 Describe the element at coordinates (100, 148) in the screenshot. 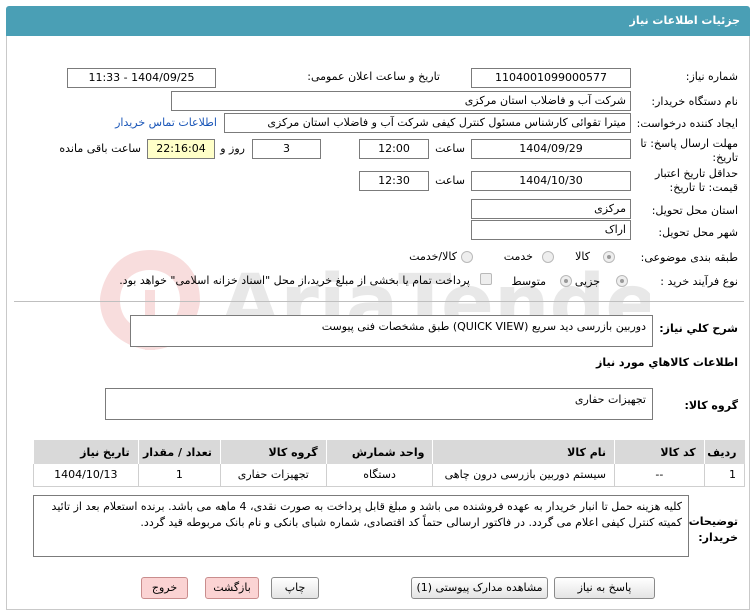

I see `time-remaining-label: ساعت باقی مانده` at that location.